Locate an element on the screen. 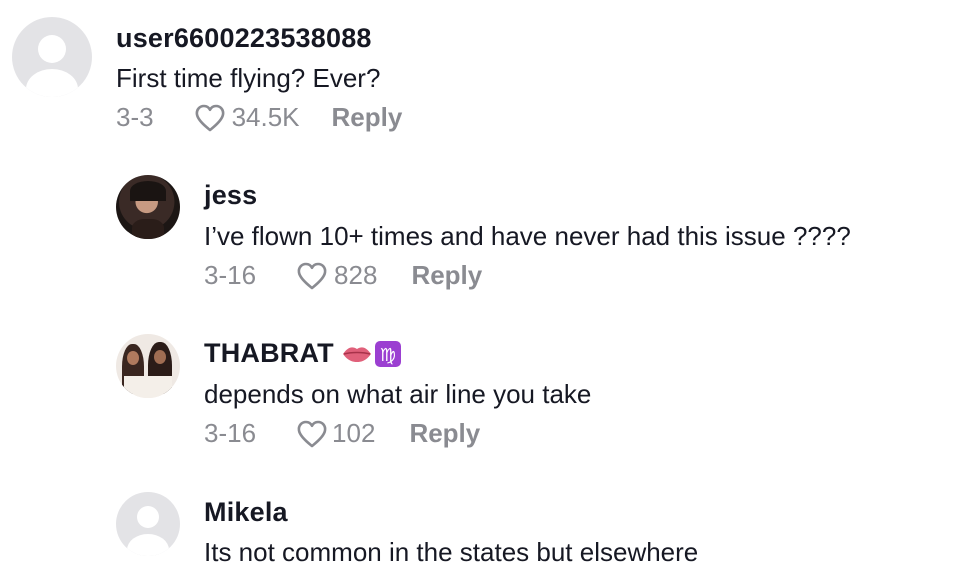 This screenshot has height=574, width=968. comment-meta: 3-16 828 Reply is located at coordinates (343, 275).